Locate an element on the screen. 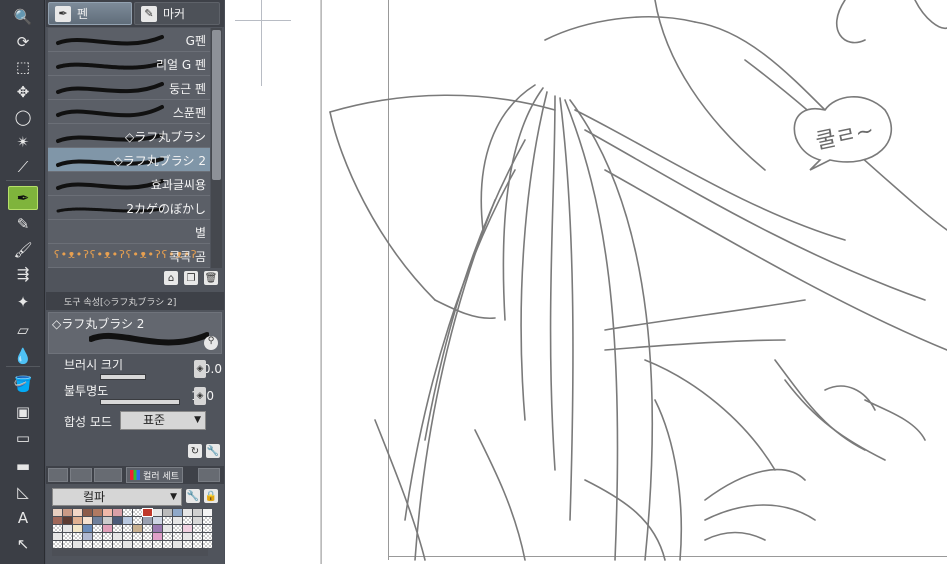  tab-marker: ✎ 마커 is located at coordinates (177, 13).